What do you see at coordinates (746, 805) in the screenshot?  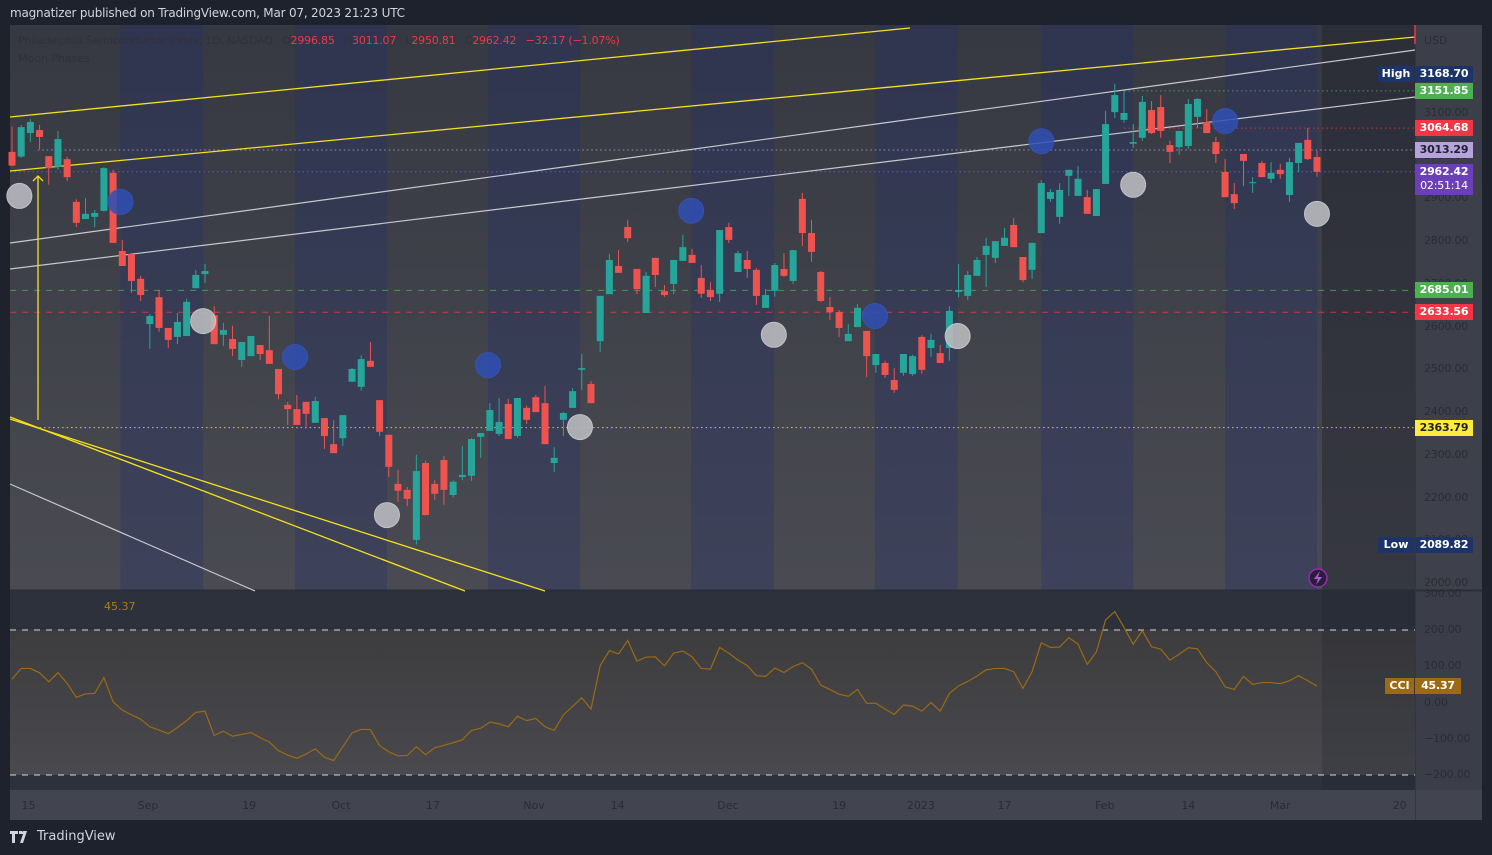 I see `time-axis` at bounding box center [746, 805].